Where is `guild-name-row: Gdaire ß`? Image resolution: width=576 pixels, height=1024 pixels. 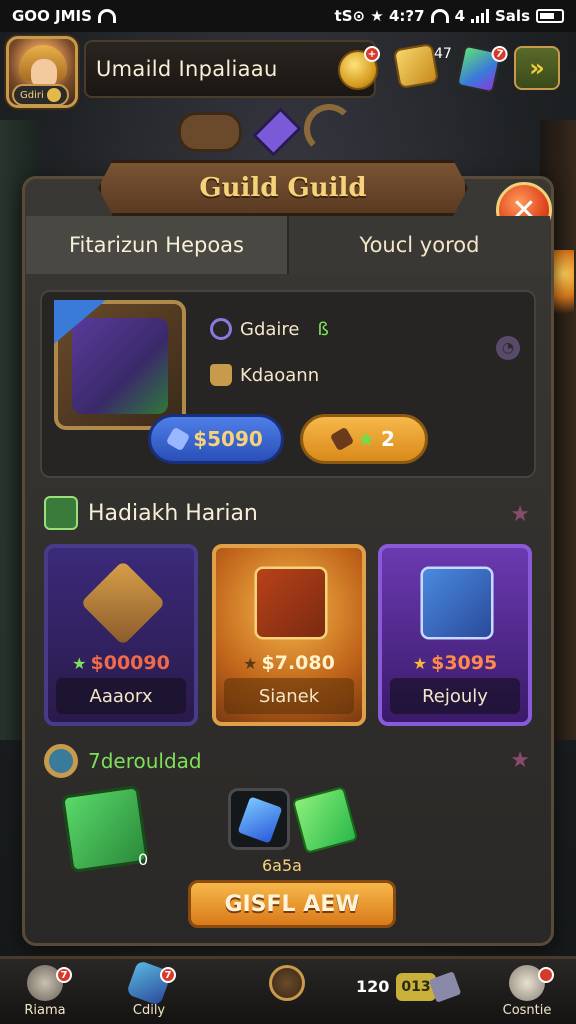
guild-name-row: Gdaire ß is located at coordinates (269, 329).